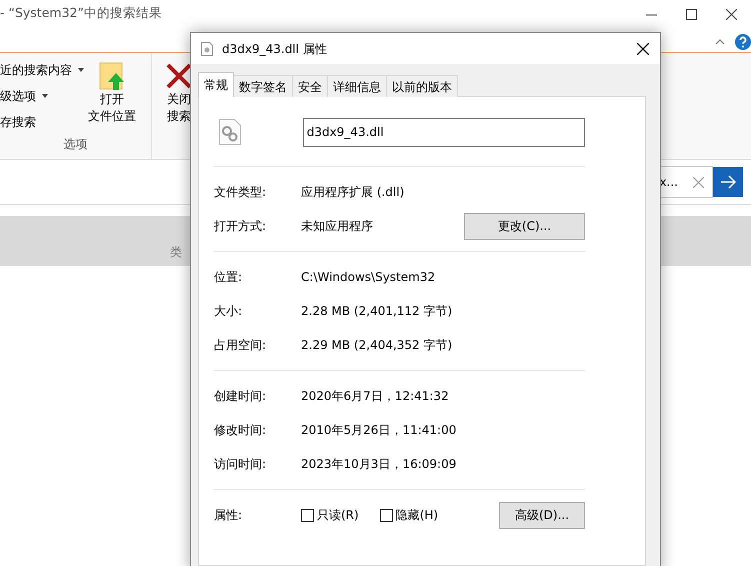 The width and height of the screenshot is (751, 566). I want to click on field-label: 大小:, so click(228, 311).